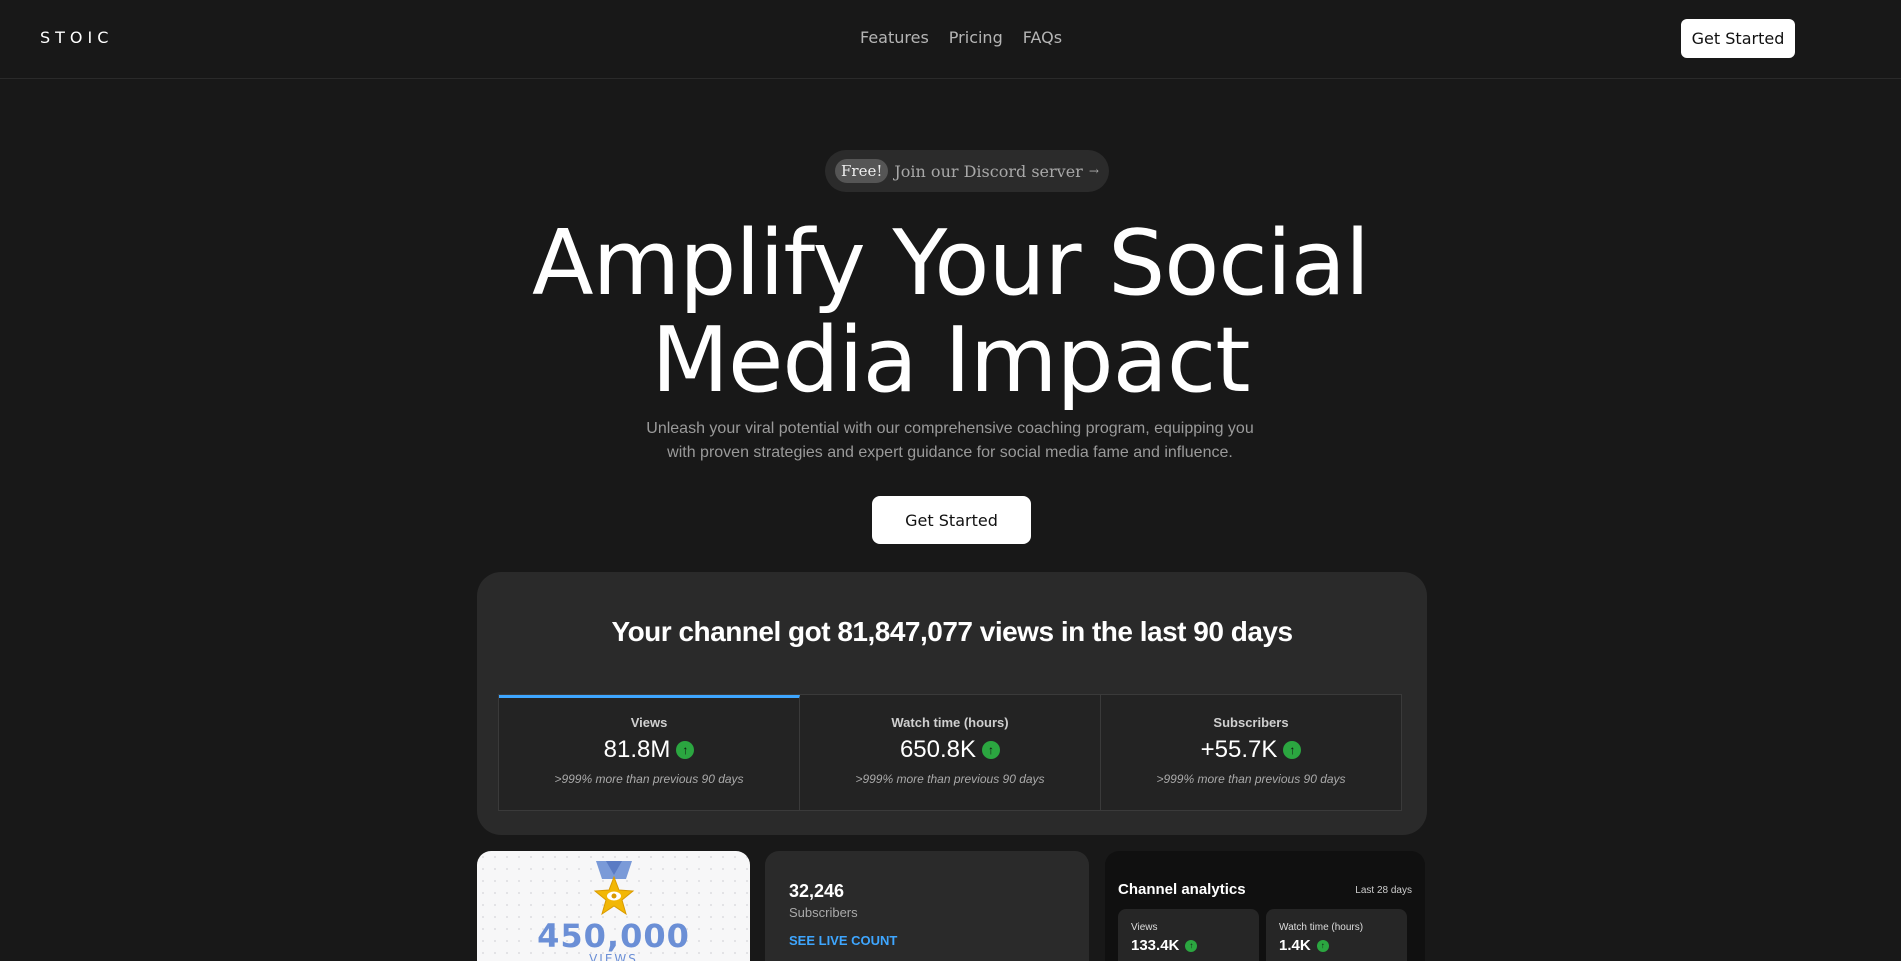  What do you see at coordinates (988, 171) in the screenshot?
I see `discord-pill-text: Join our Discord server` at bounding box center [988, 171].